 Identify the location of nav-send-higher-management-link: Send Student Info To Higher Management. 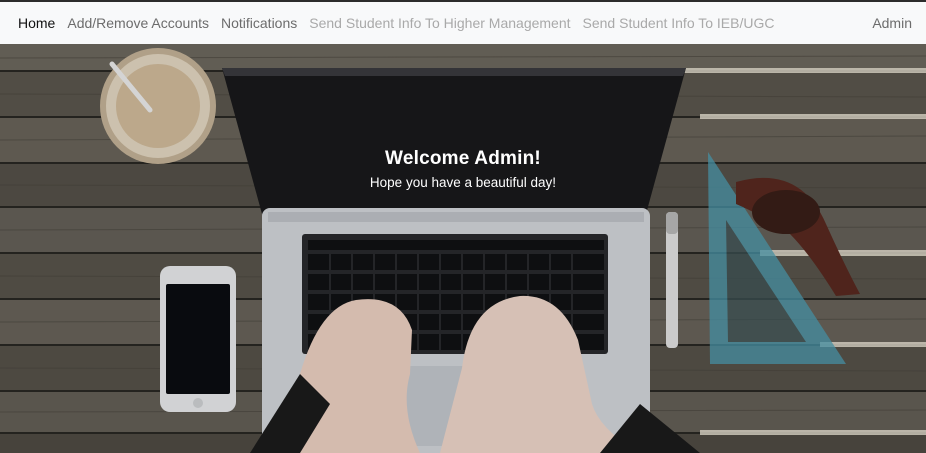
(439, 23).